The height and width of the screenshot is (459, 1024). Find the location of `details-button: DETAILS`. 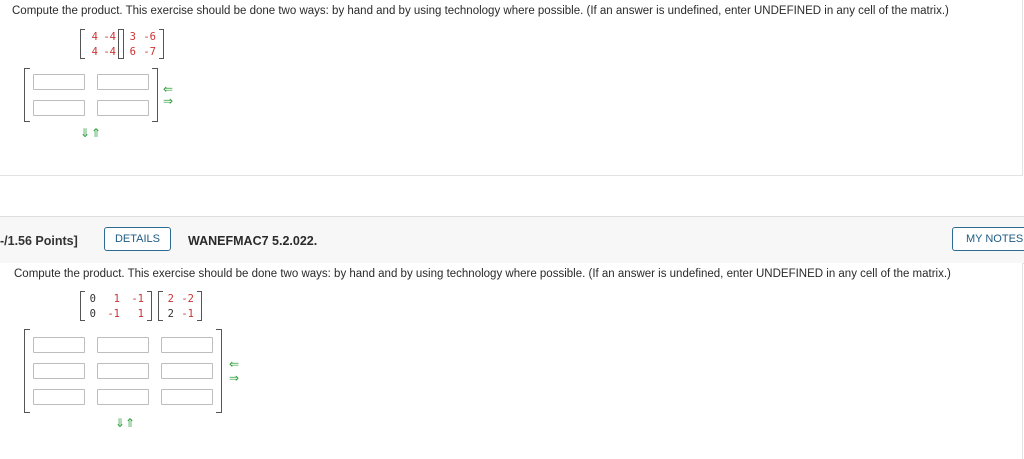

details-button: DETAILS is located at coordinates (137, 239).